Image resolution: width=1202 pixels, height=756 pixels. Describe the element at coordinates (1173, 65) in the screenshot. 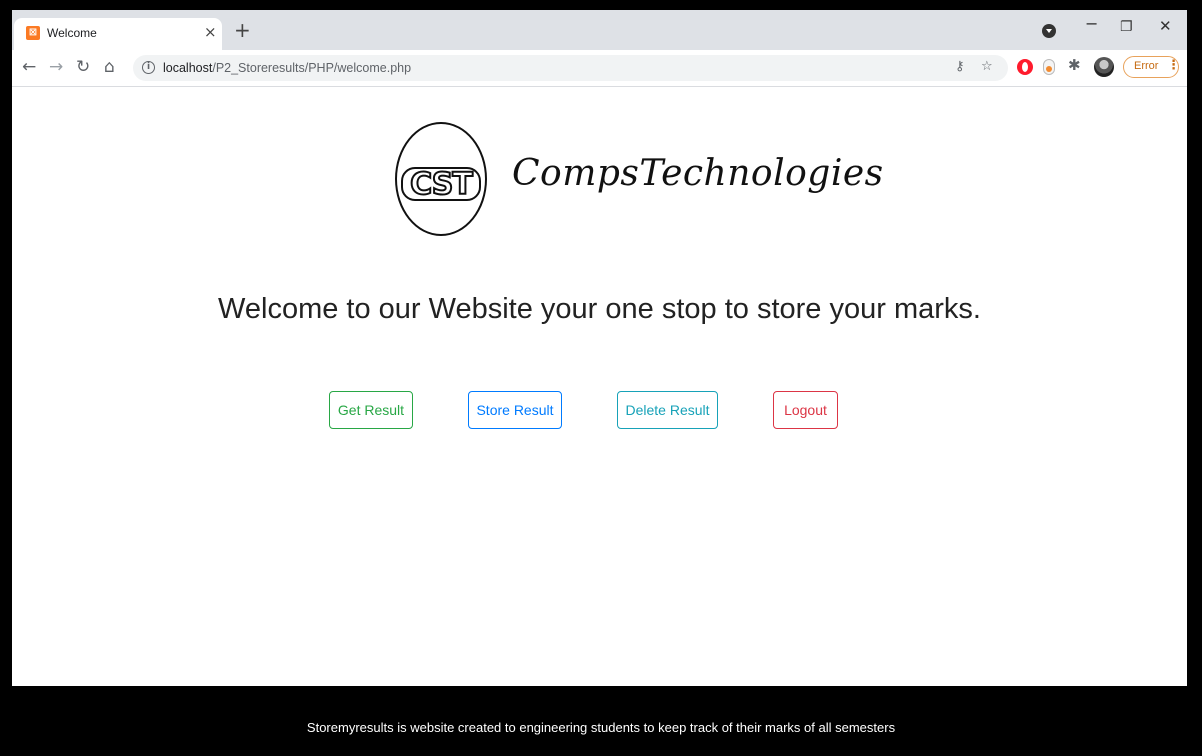

I see `menu-dots-icon: ⋮` at that location.